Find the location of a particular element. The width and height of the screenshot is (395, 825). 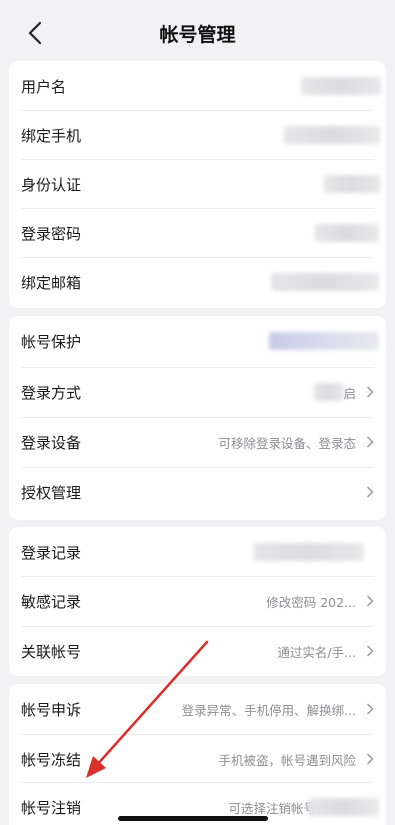

row-account-protection: 帐号保护 is located at coordinates (197, 341).